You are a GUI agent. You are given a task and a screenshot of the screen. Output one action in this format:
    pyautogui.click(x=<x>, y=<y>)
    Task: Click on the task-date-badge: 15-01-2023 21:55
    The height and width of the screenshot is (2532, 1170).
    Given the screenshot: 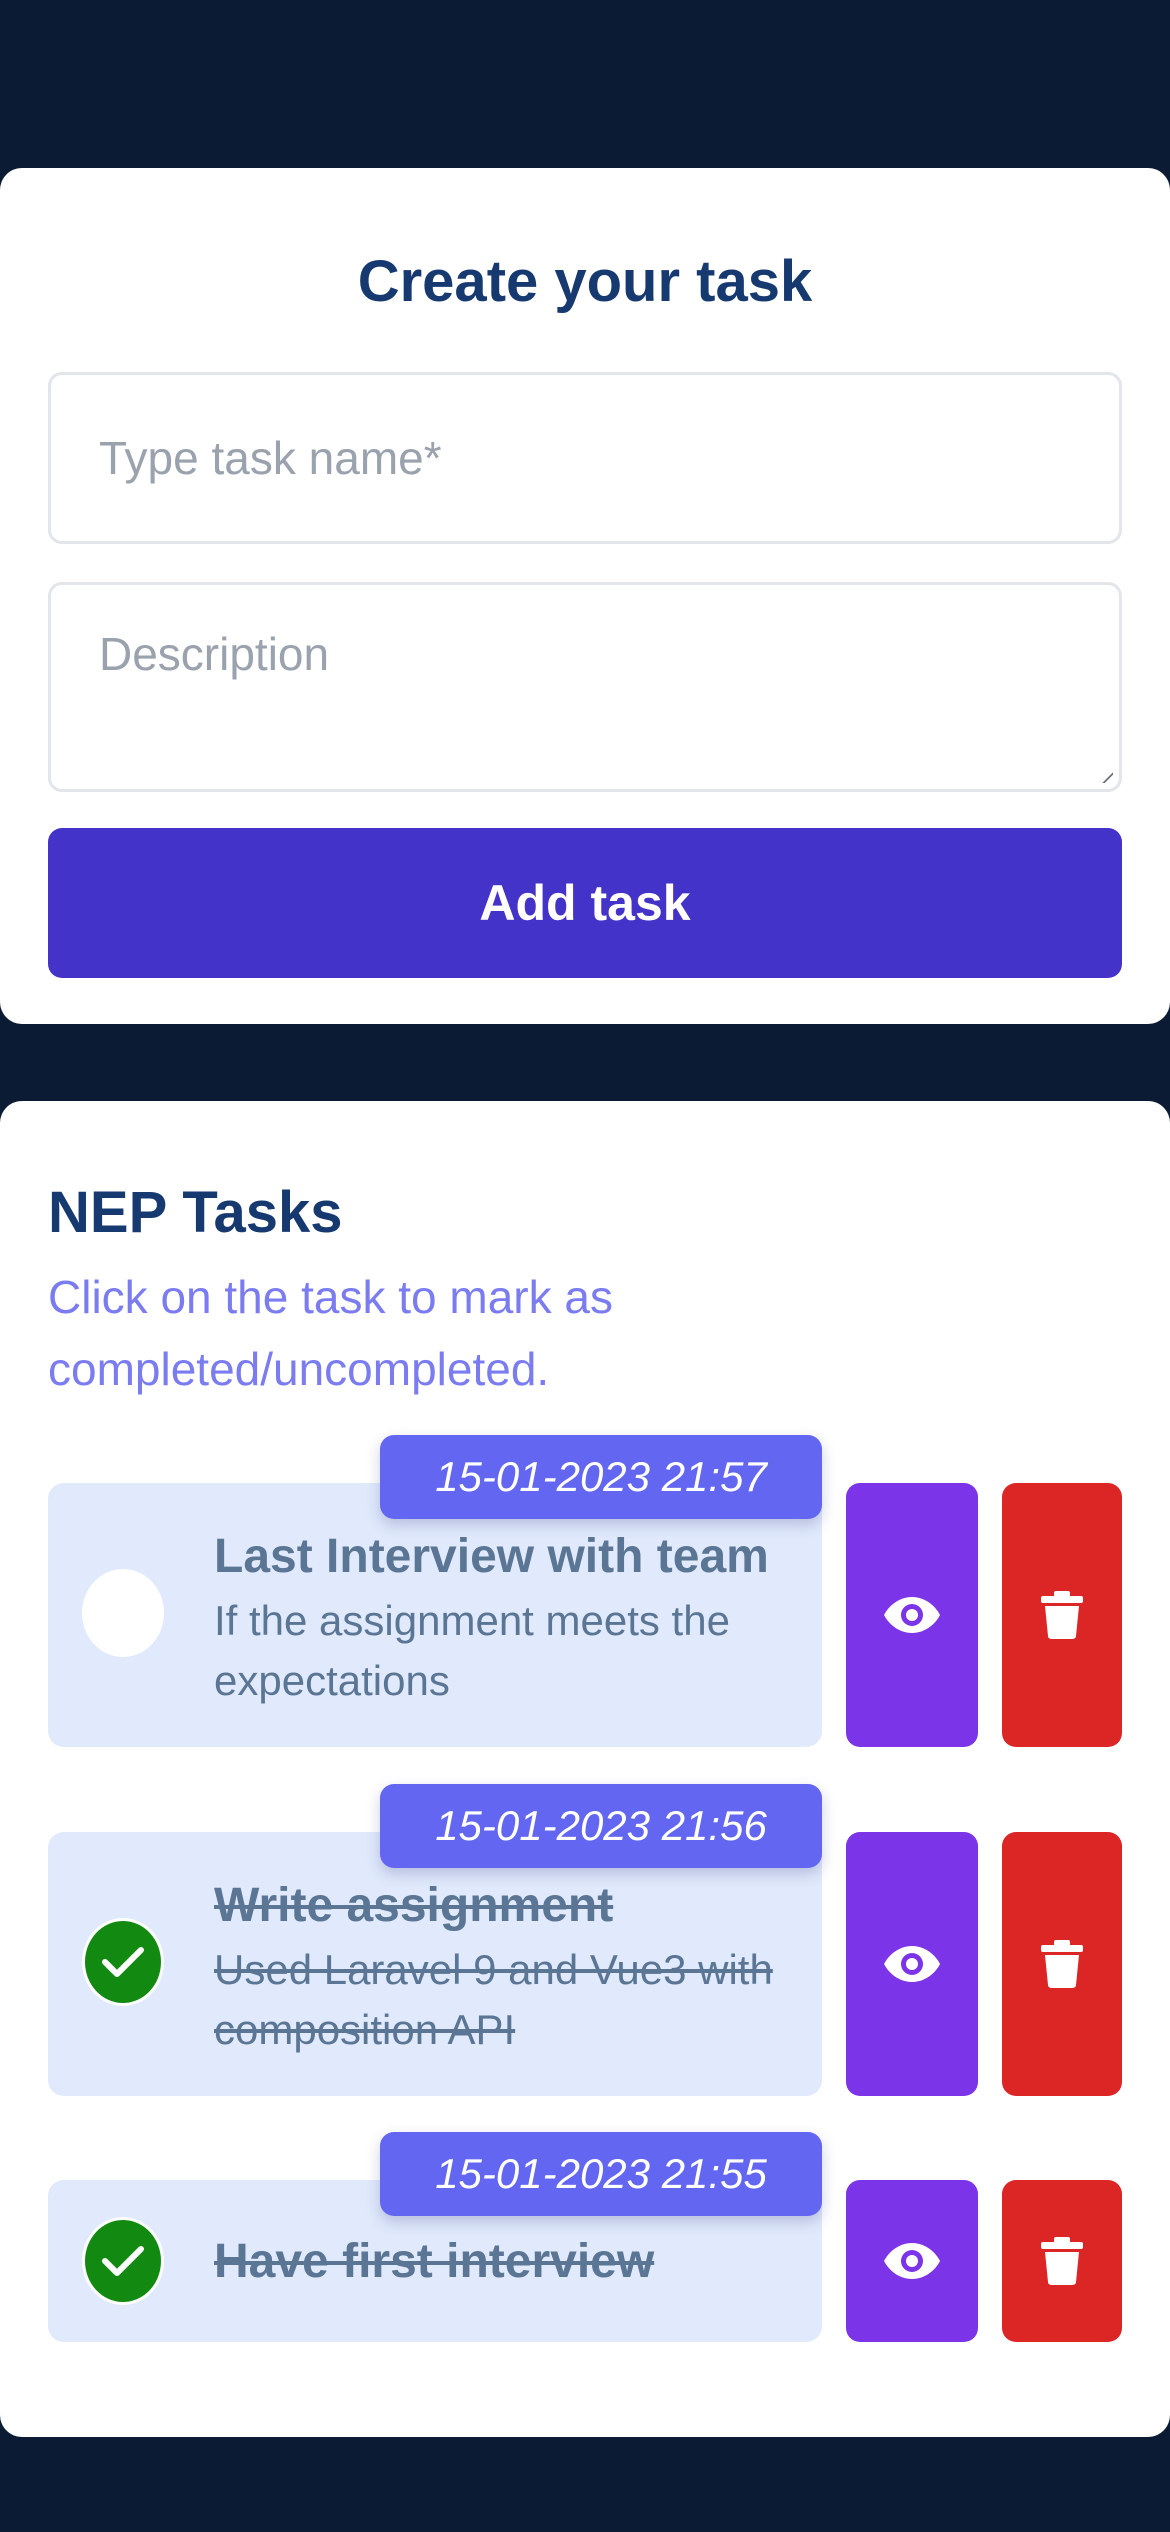 What is the action you would take?
    pyautogui.click(x=601, y=2174)
    